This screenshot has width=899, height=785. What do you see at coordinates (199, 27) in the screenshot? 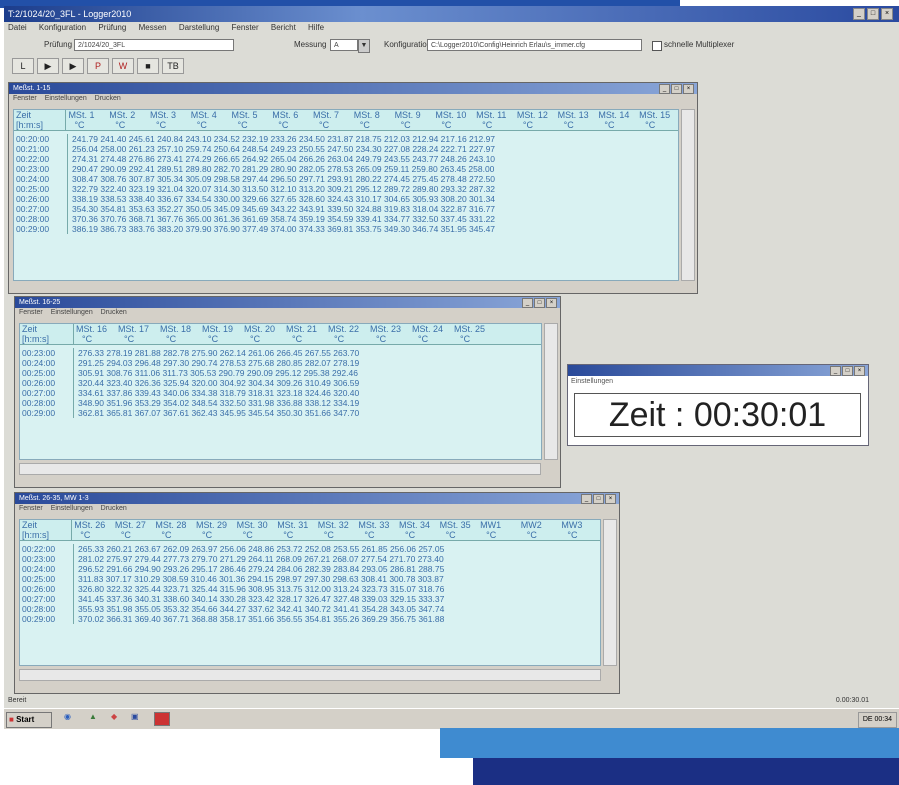
I see `menu-darstellung: Darstellung` at bounding box center [199, 27].